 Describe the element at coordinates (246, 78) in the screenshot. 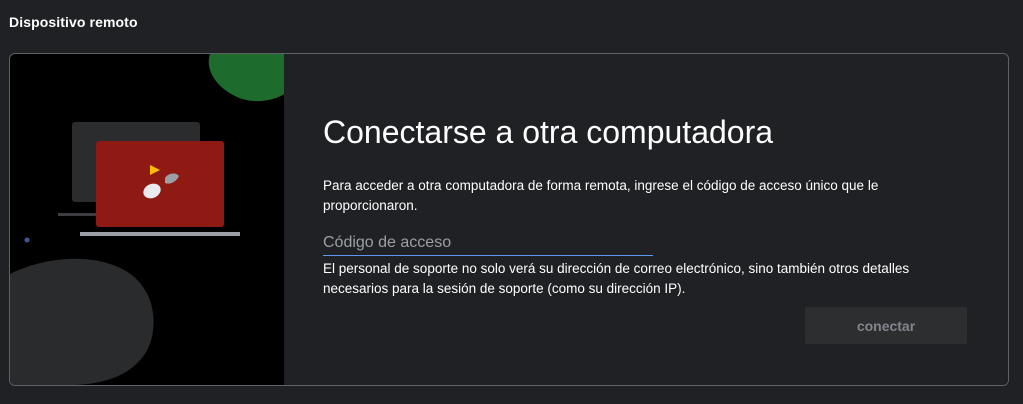

I see `green-blob-shape` at that location.